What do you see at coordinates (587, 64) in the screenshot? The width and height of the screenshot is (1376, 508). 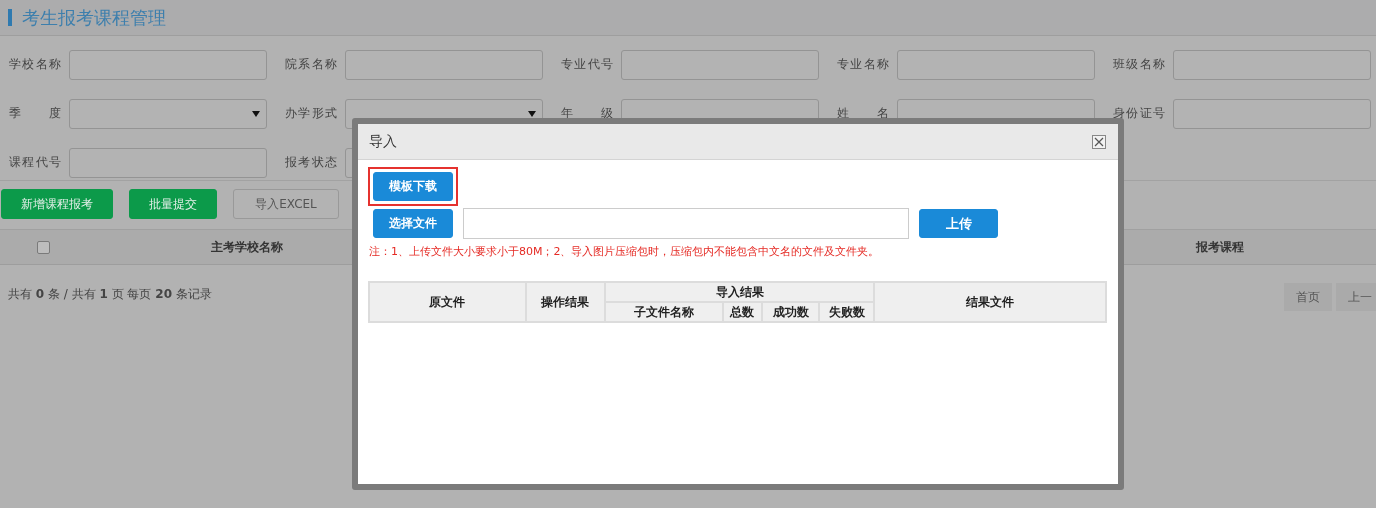 I see `field-label: 专业代号` at bounding box center [587, 64].